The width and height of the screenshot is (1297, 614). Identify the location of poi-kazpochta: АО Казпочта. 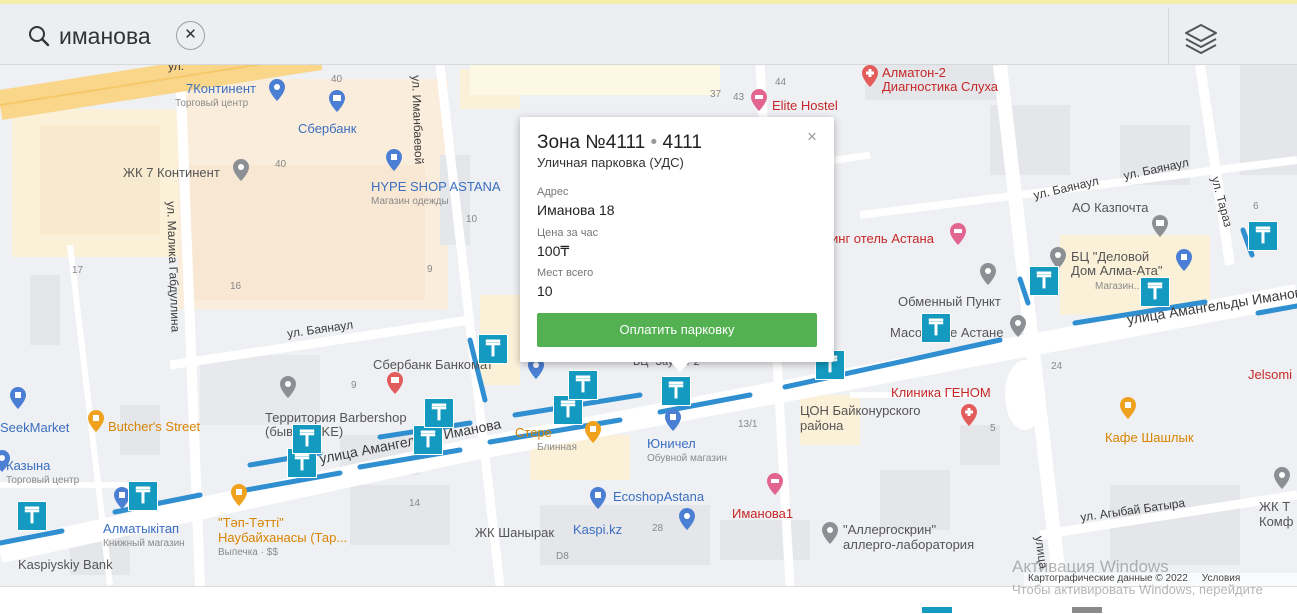
(1110, 207).